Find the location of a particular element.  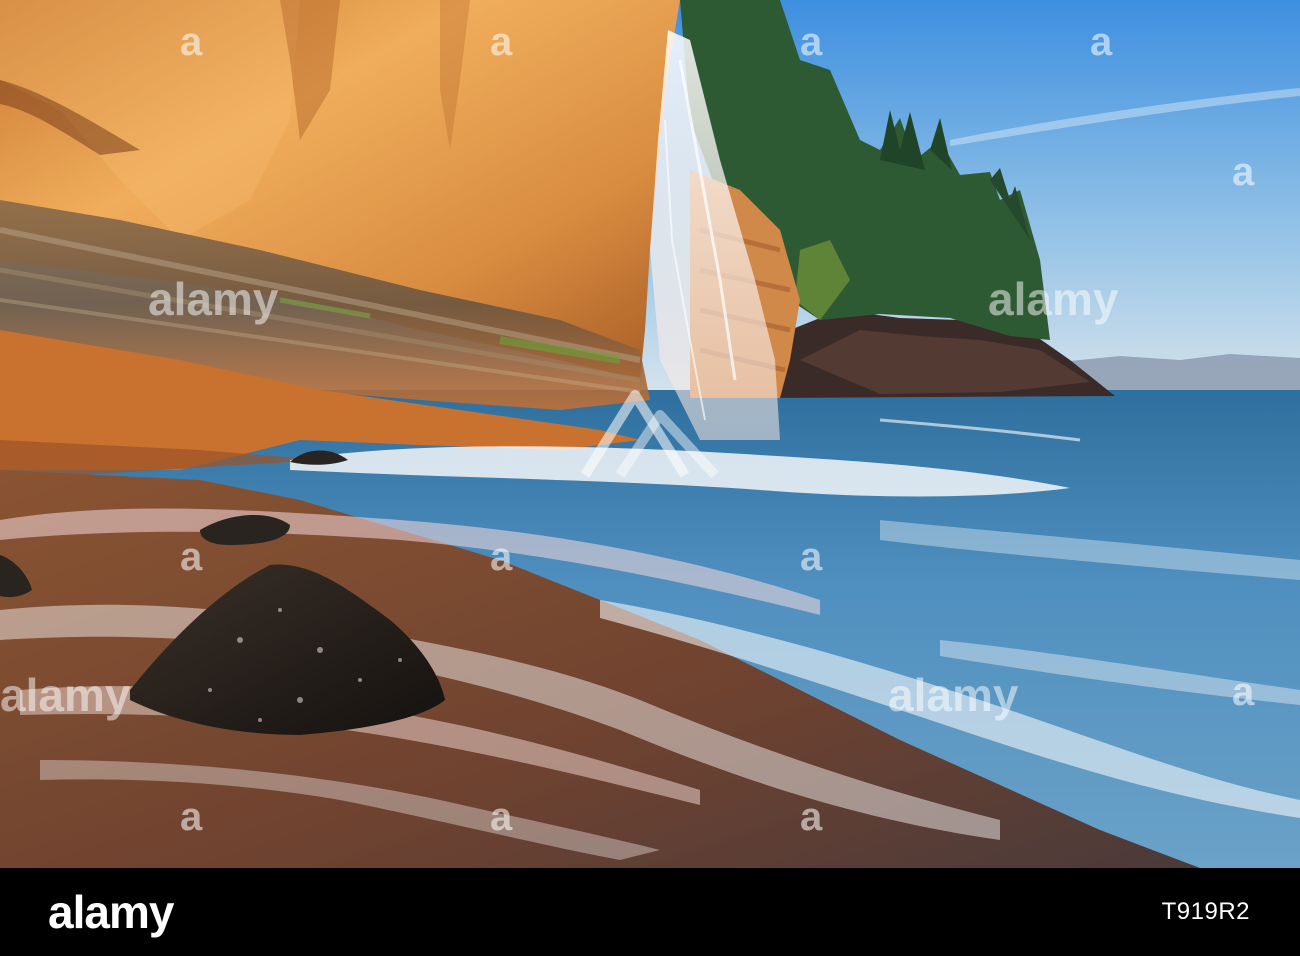

watermark-logo-mark is located at coordinates (649, 434).